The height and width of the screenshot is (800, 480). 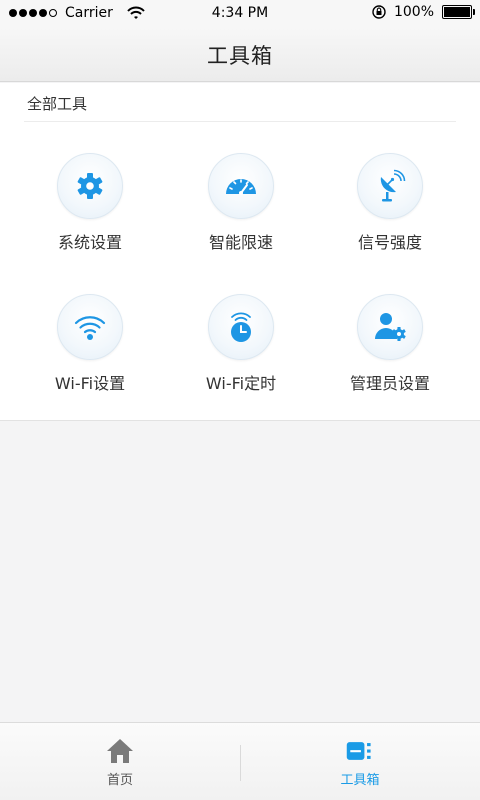 What do you see at coordinates (390, 354) in the screenshot?
I see `tool-admin-settings: 管理员设置` at bounding box center [390, 354].